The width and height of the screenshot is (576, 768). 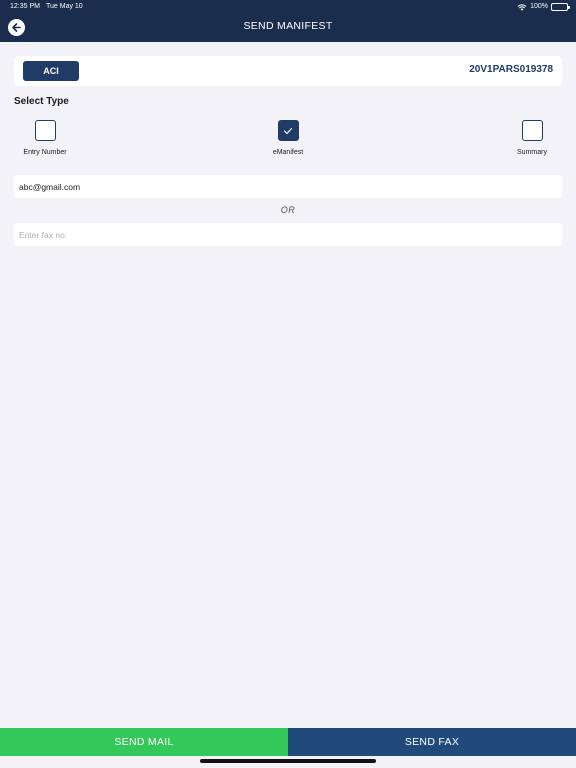 I want to click on manifest-id: 20V1PARS019378, so click(x=511, y=69).